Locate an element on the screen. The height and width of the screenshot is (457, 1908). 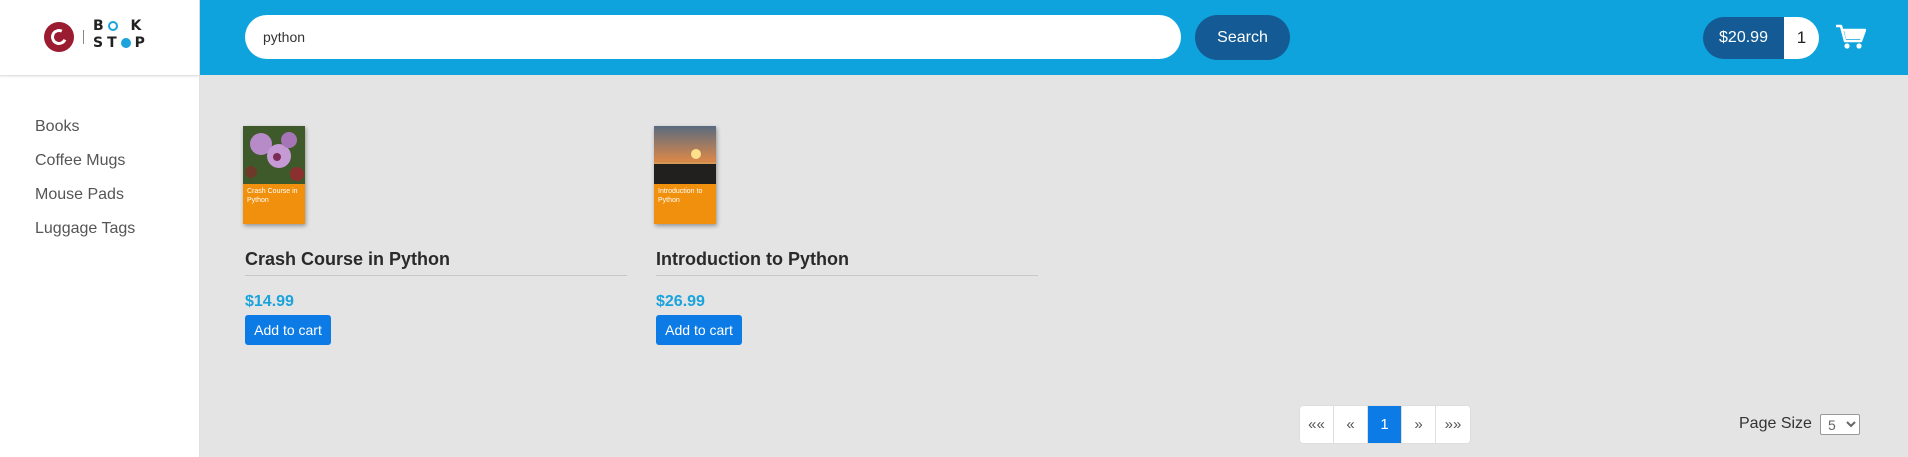
prev-page-button: « is located at coordinates (1351, 424).